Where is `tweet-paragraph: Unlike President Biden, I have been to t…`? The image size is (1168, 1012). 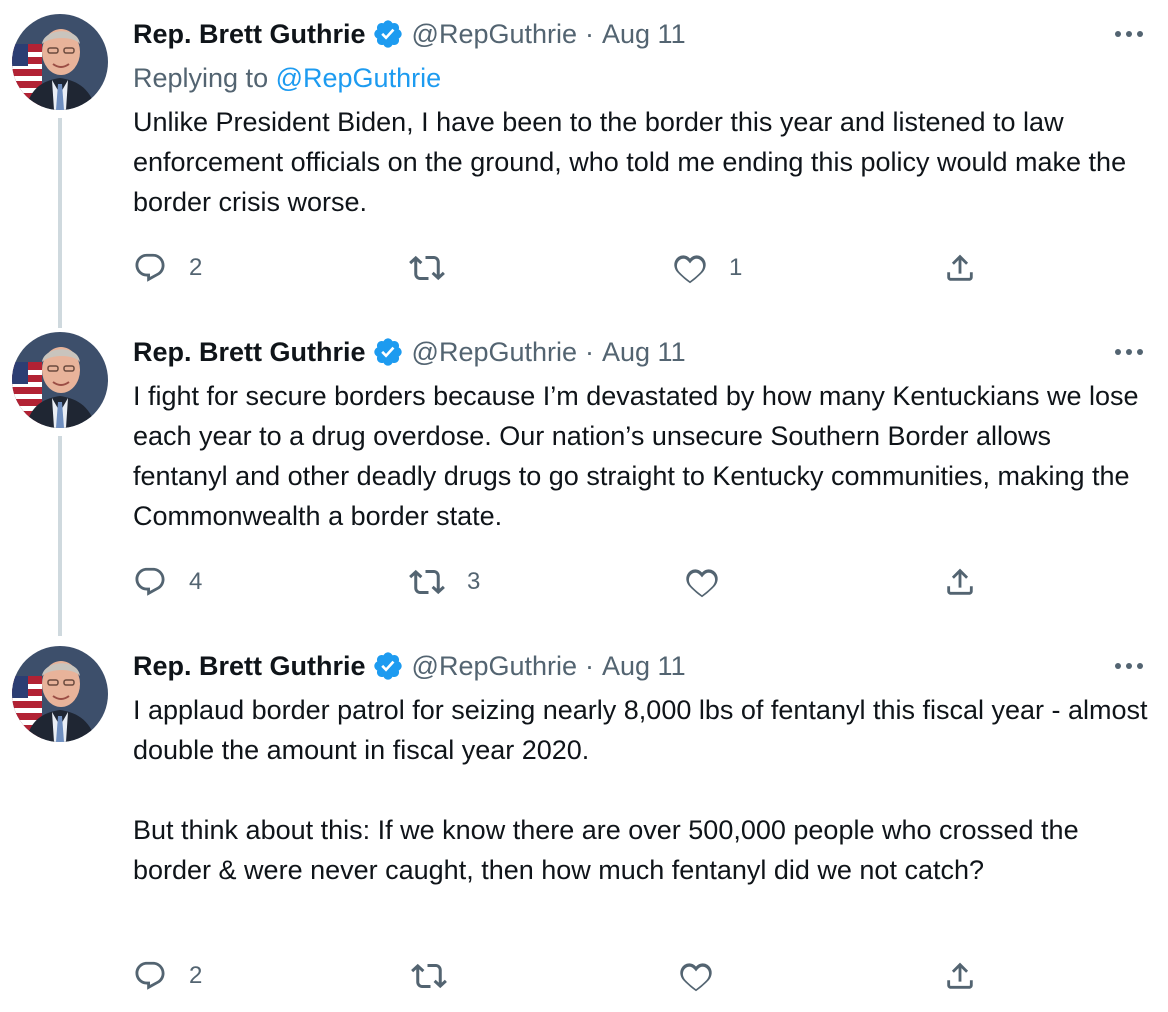
tweet-paragraph: Unlike President Biden, I have been to t… is located at coordinates (630, 162).